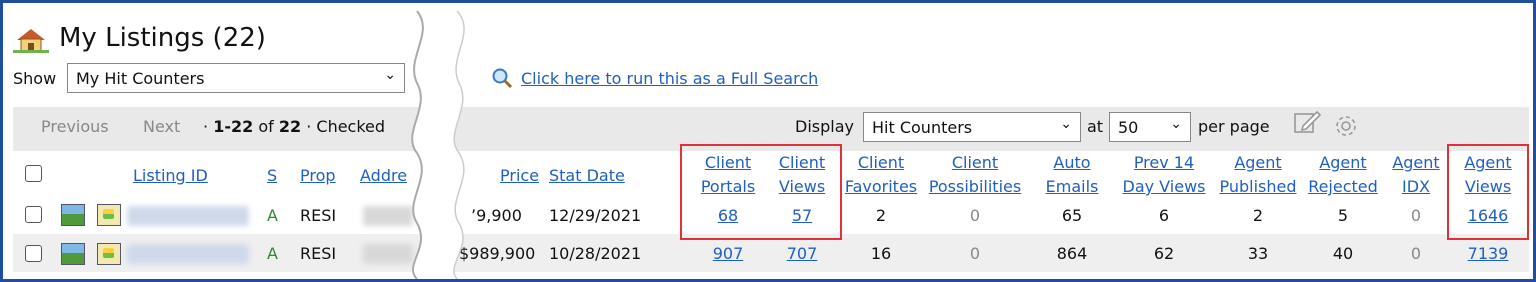  Describe the element at coordinates (1150, 127) in the screenshot. I see `per-page-select: 50 ⌄` at that location.